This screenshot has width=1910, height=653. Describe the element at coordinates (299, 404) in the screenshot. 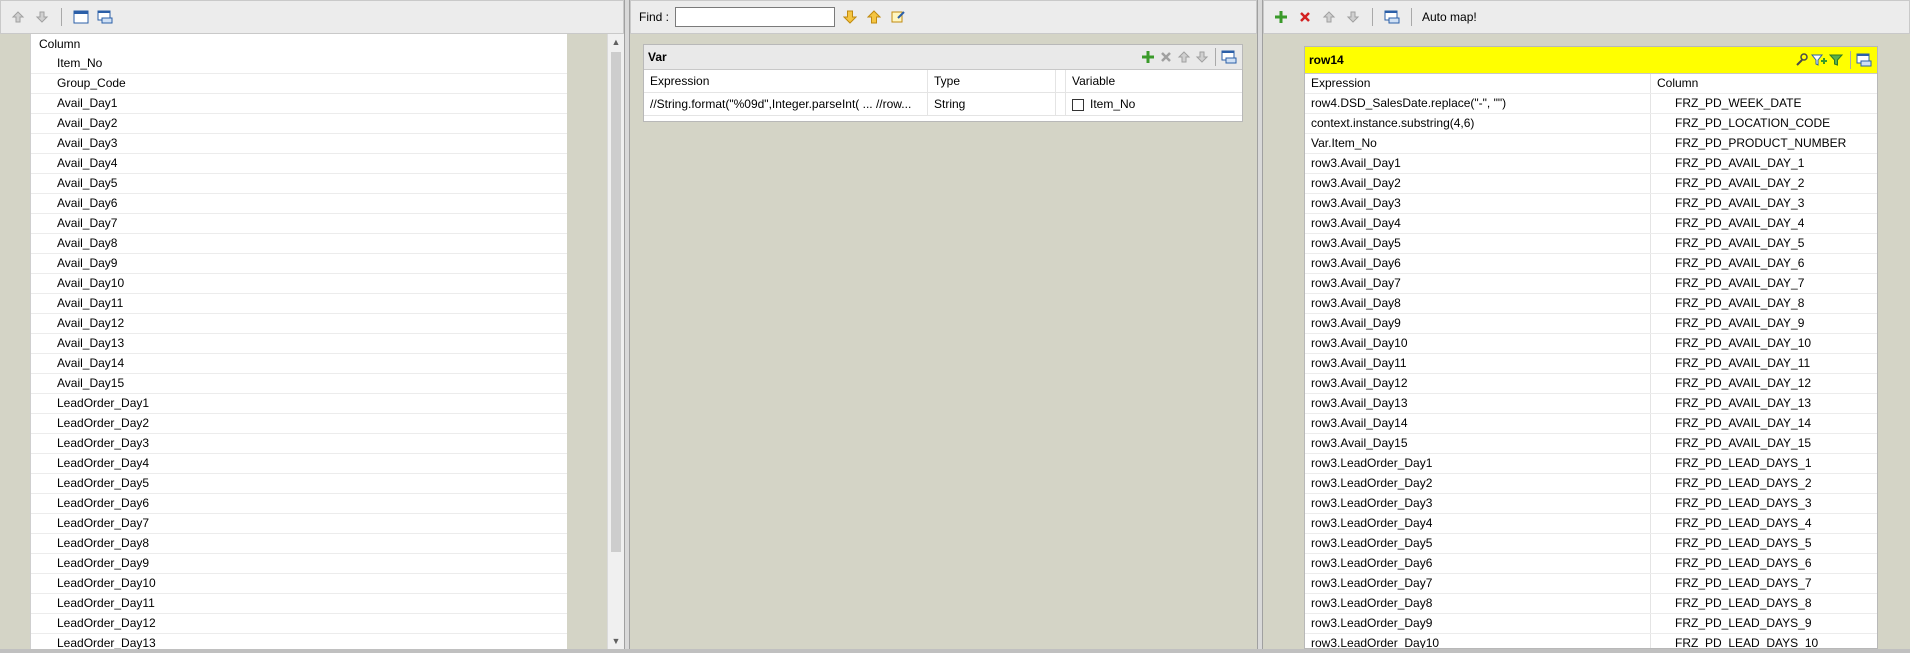

I see `input-column-row: LeadOrder_Day1` at that location.